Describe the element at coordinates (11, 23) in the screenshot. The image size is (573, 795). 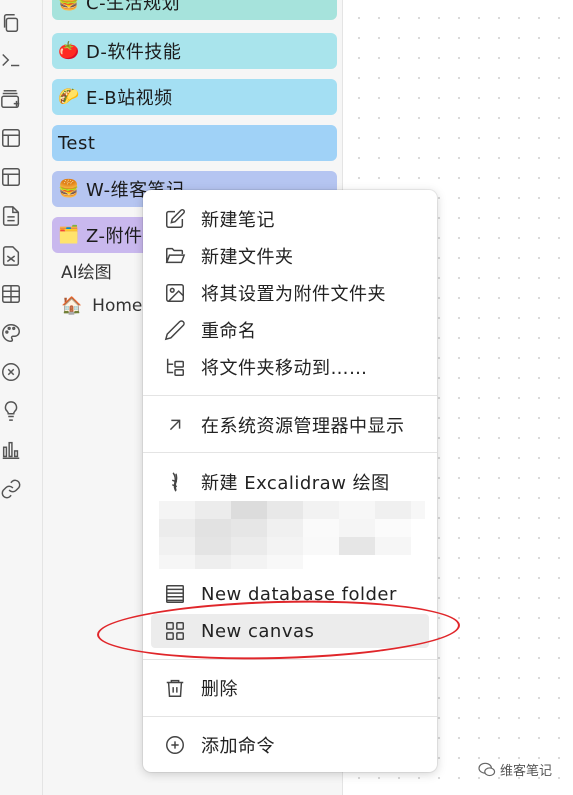
I see `copy-icon` at that location.